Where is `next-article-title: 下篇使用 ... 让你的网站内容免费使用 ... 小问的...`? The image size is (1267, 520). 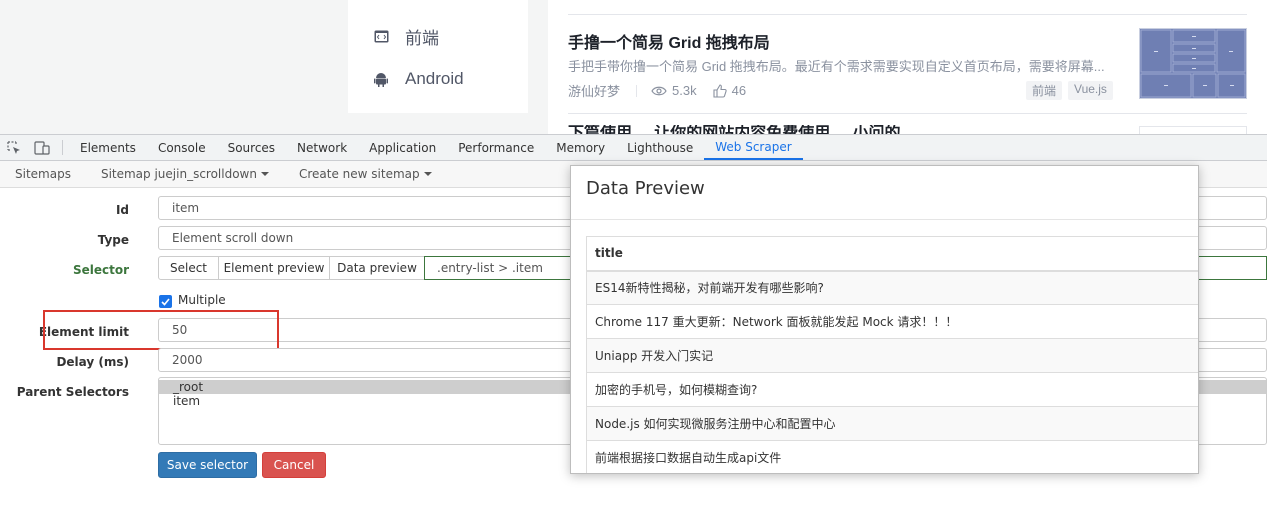 next-article-title: 下篇使用 ... 让你的网站内容免费使用 ... 小问的... is located at coordinates (778, 129).